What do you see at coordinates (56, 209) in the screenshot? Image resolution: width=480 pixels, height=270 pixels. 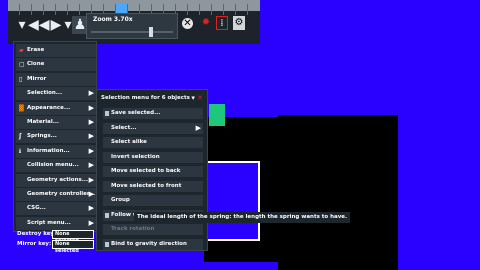 I see `side-menu-item: CSG... ▶` at bounding box center [56, 209].